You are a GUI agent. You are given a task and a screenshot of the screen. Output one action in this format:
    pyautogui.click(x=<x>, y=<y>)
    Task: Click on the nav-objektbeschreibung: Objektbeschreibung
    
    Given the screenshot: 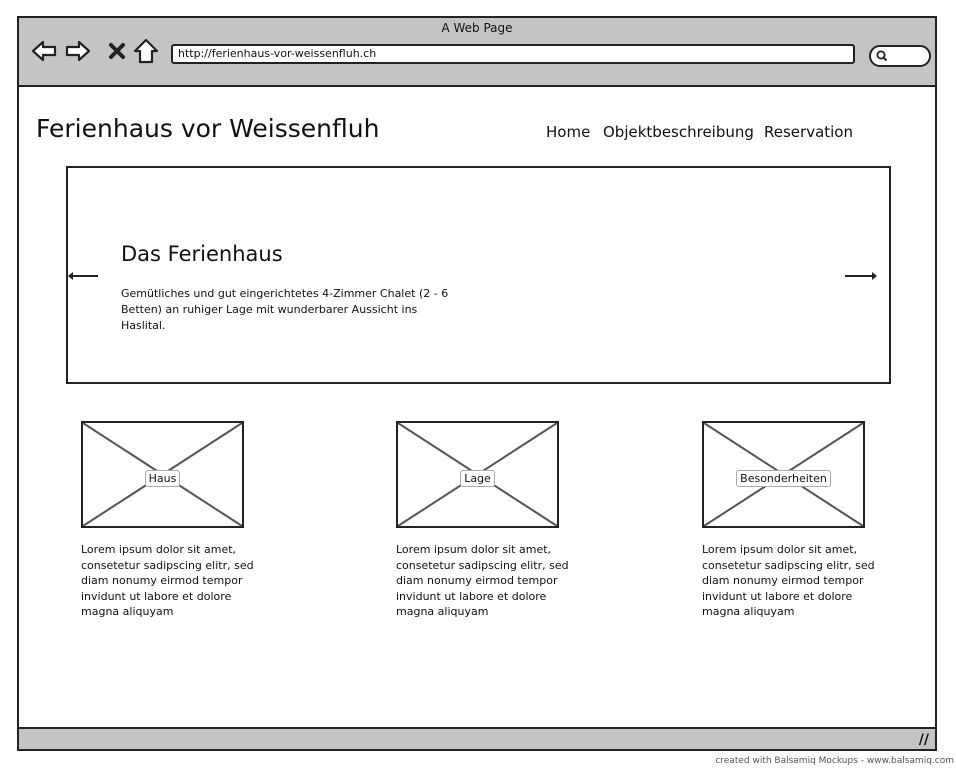 What is the action you would take?
    pyautogui.click(x=678, y=132)
    